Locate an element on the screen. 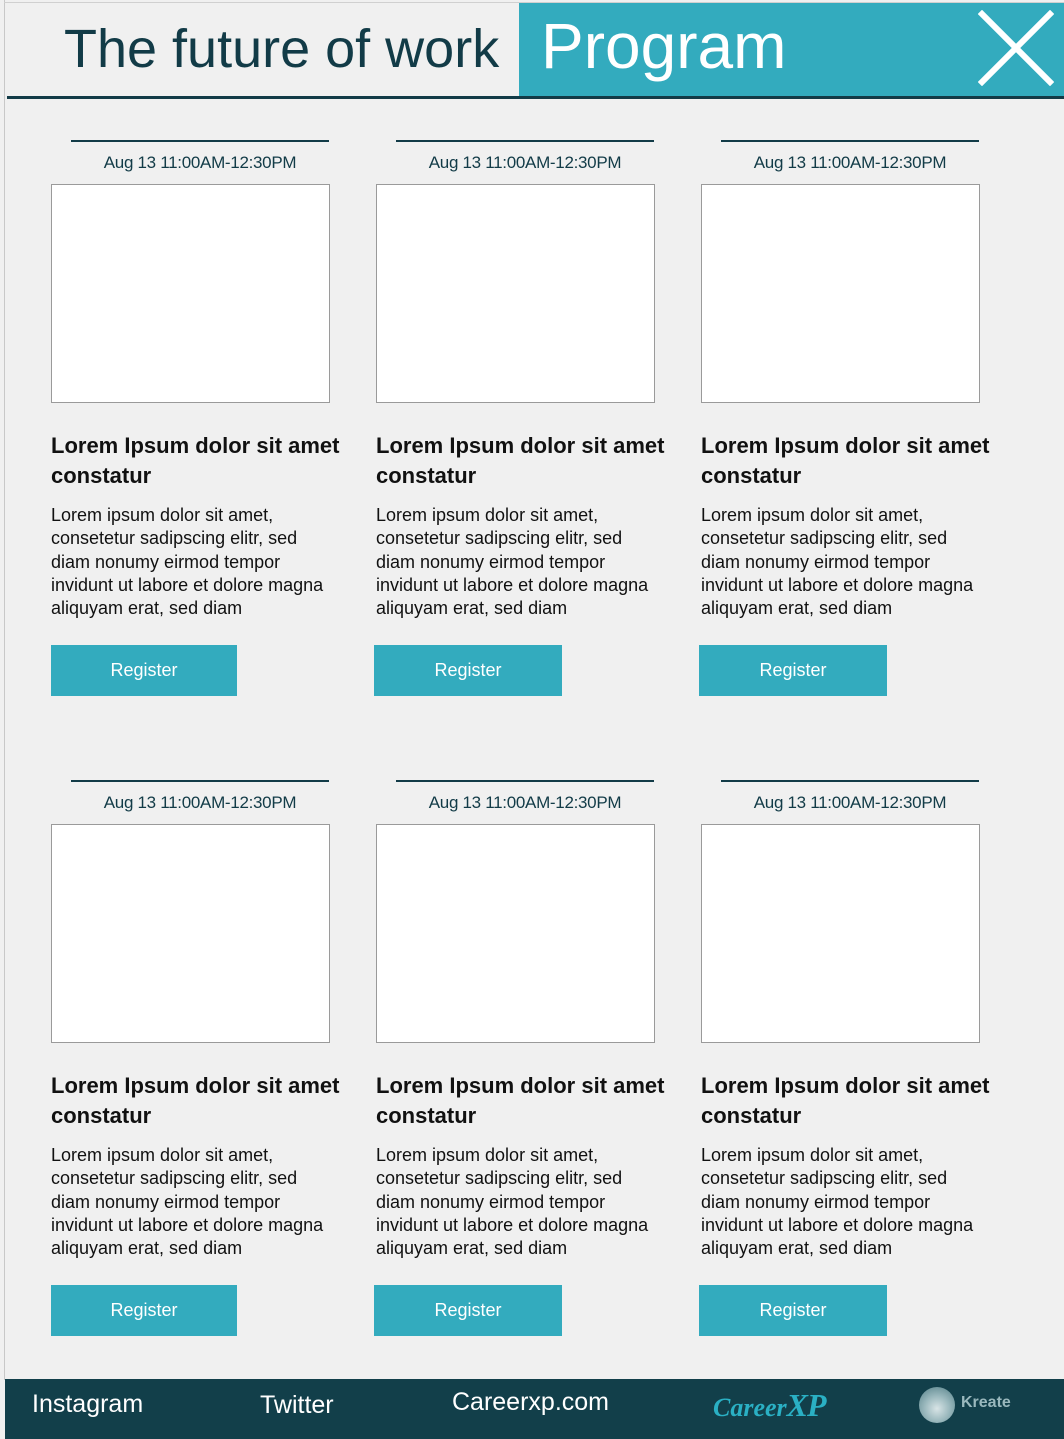  footer-link-instagram: Instagram is located at coordinates (87, 1404).